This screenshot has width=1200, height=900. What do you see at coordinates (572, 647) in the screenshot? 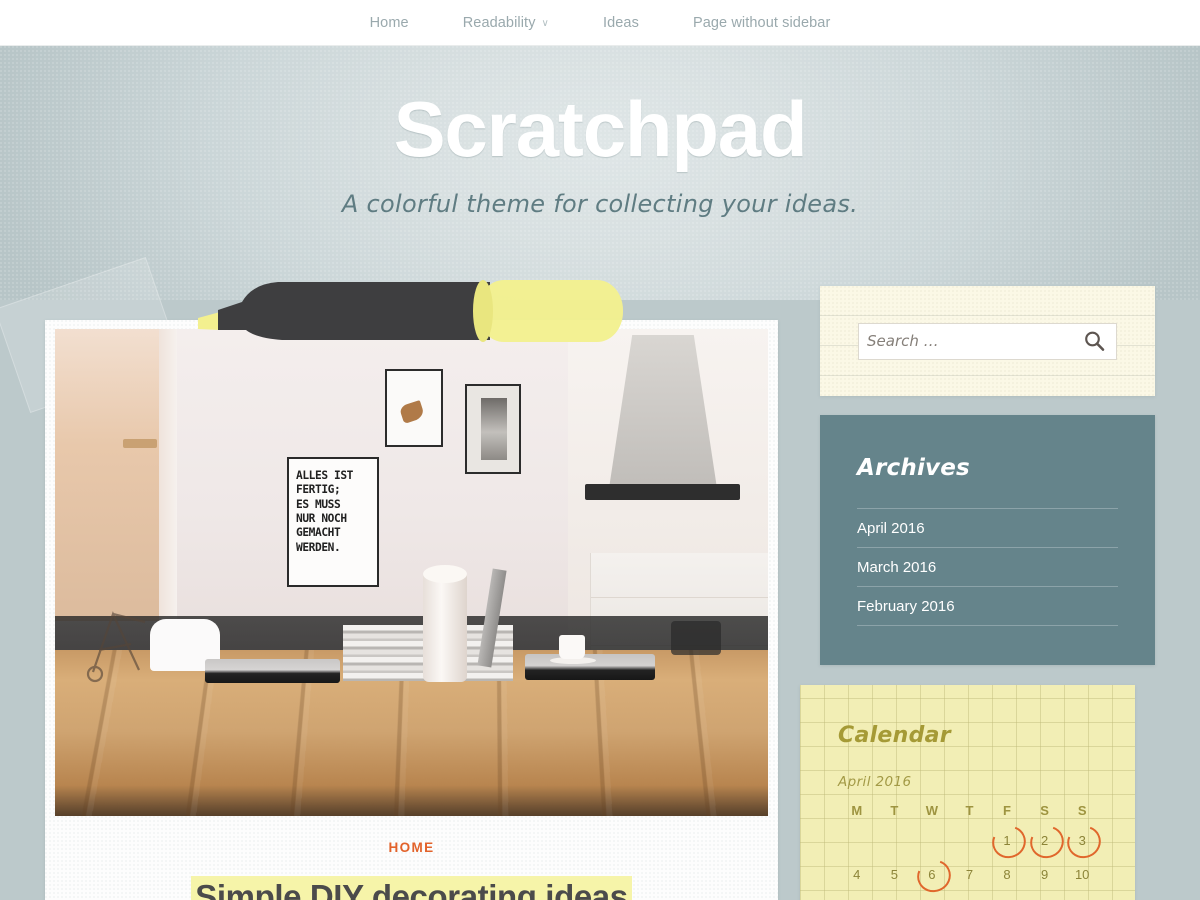
I see `photo-coffee-cup` at bounding box center [572, 647].